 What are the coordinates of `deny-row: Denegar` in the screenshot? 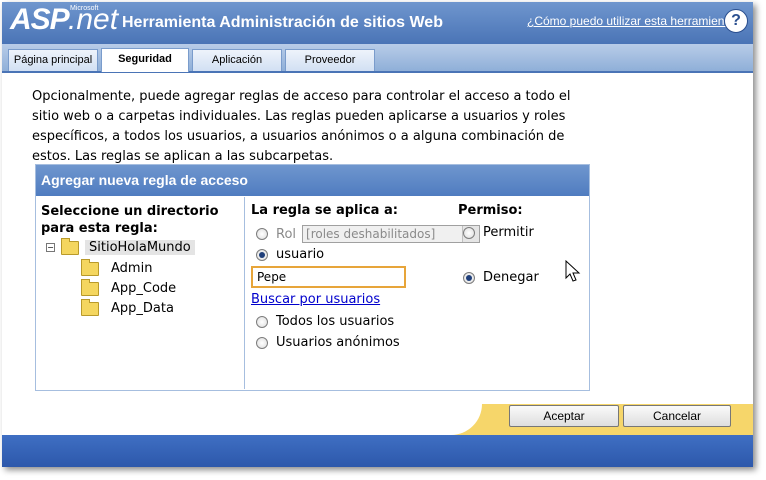 It's located at (501, 277).